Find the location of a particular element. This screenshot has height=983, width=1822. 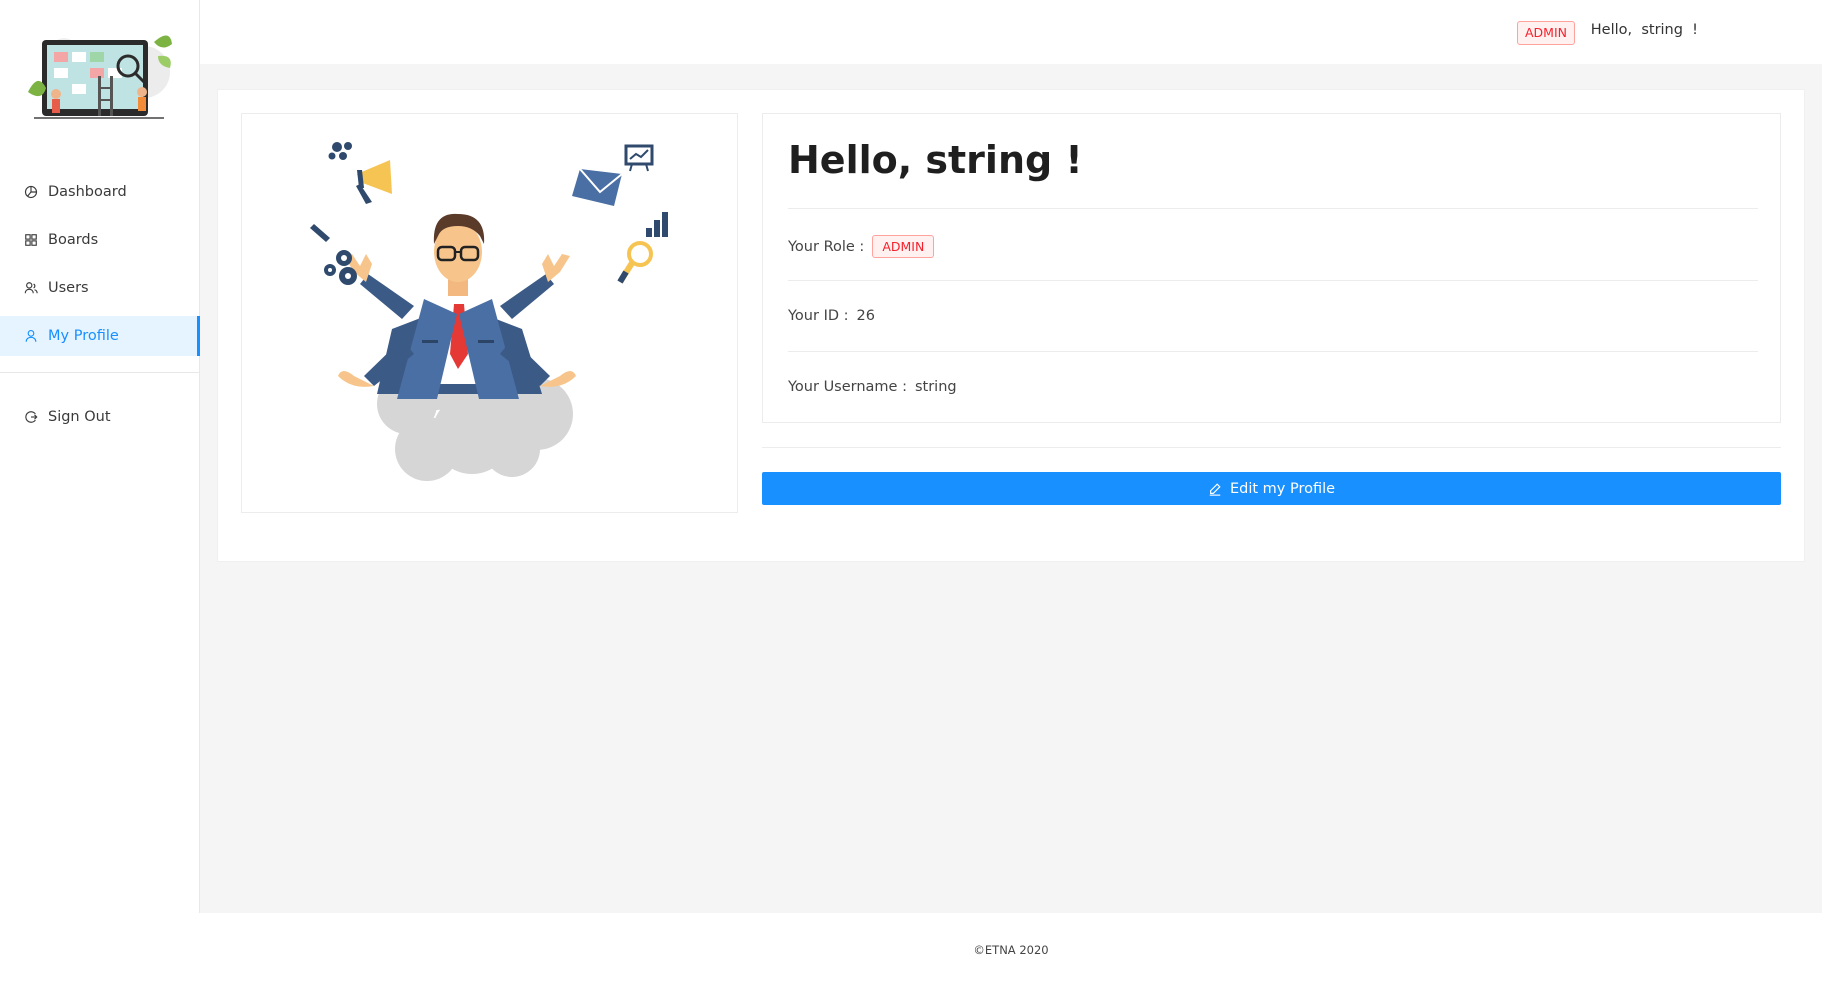

sidebar-item-boards: Boards is located at coordinates (100, 240).